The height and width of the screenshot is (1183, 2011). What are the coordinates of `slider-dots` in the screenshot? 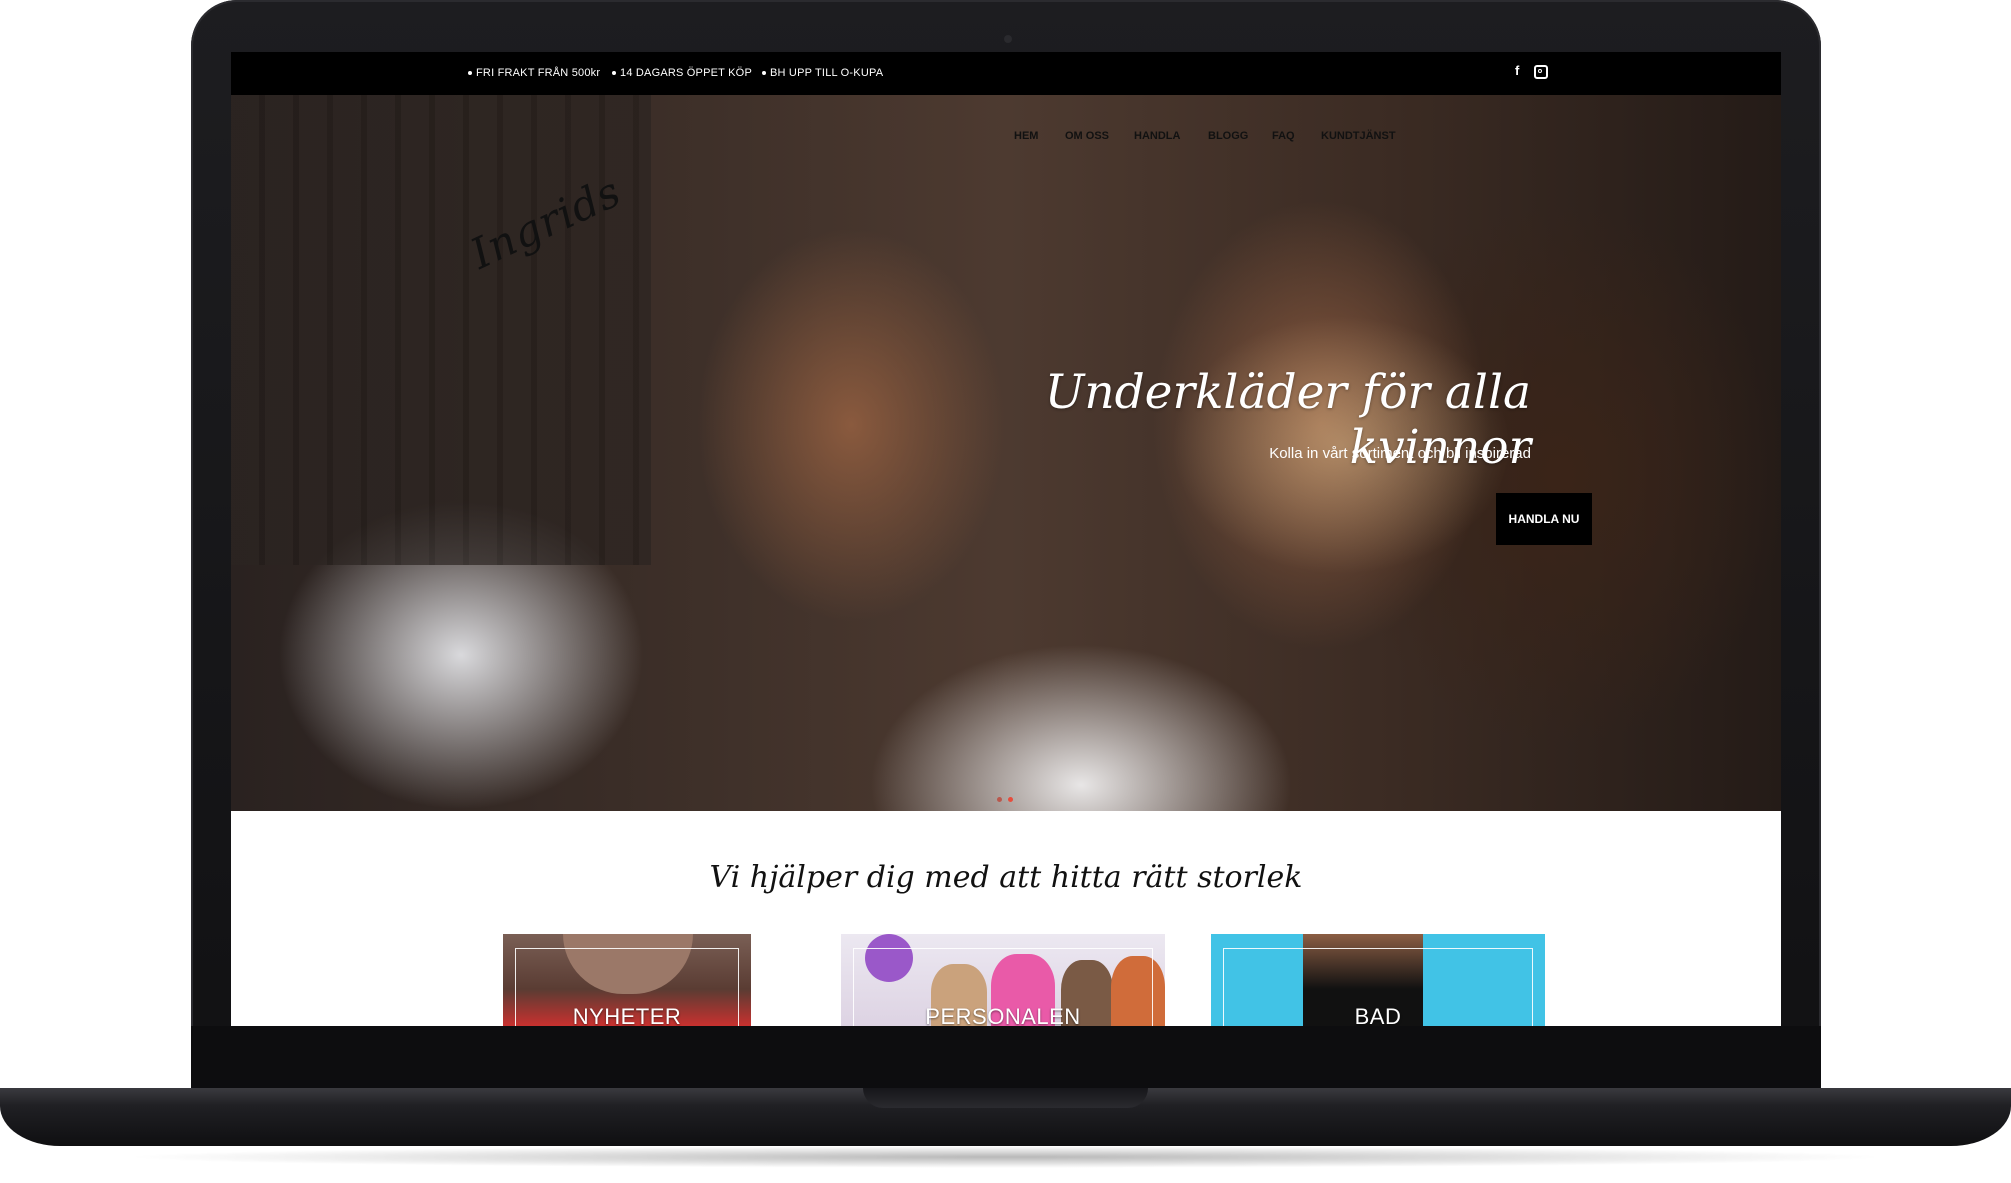 It's located at (1005, 799).